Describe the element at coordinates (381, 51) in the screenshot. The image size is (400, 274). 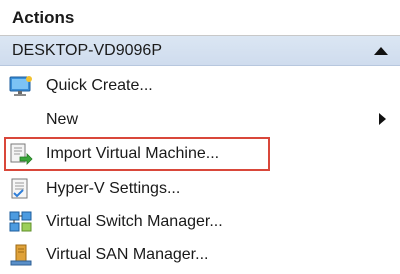
I see `collapse-arrow-icon` at that location.